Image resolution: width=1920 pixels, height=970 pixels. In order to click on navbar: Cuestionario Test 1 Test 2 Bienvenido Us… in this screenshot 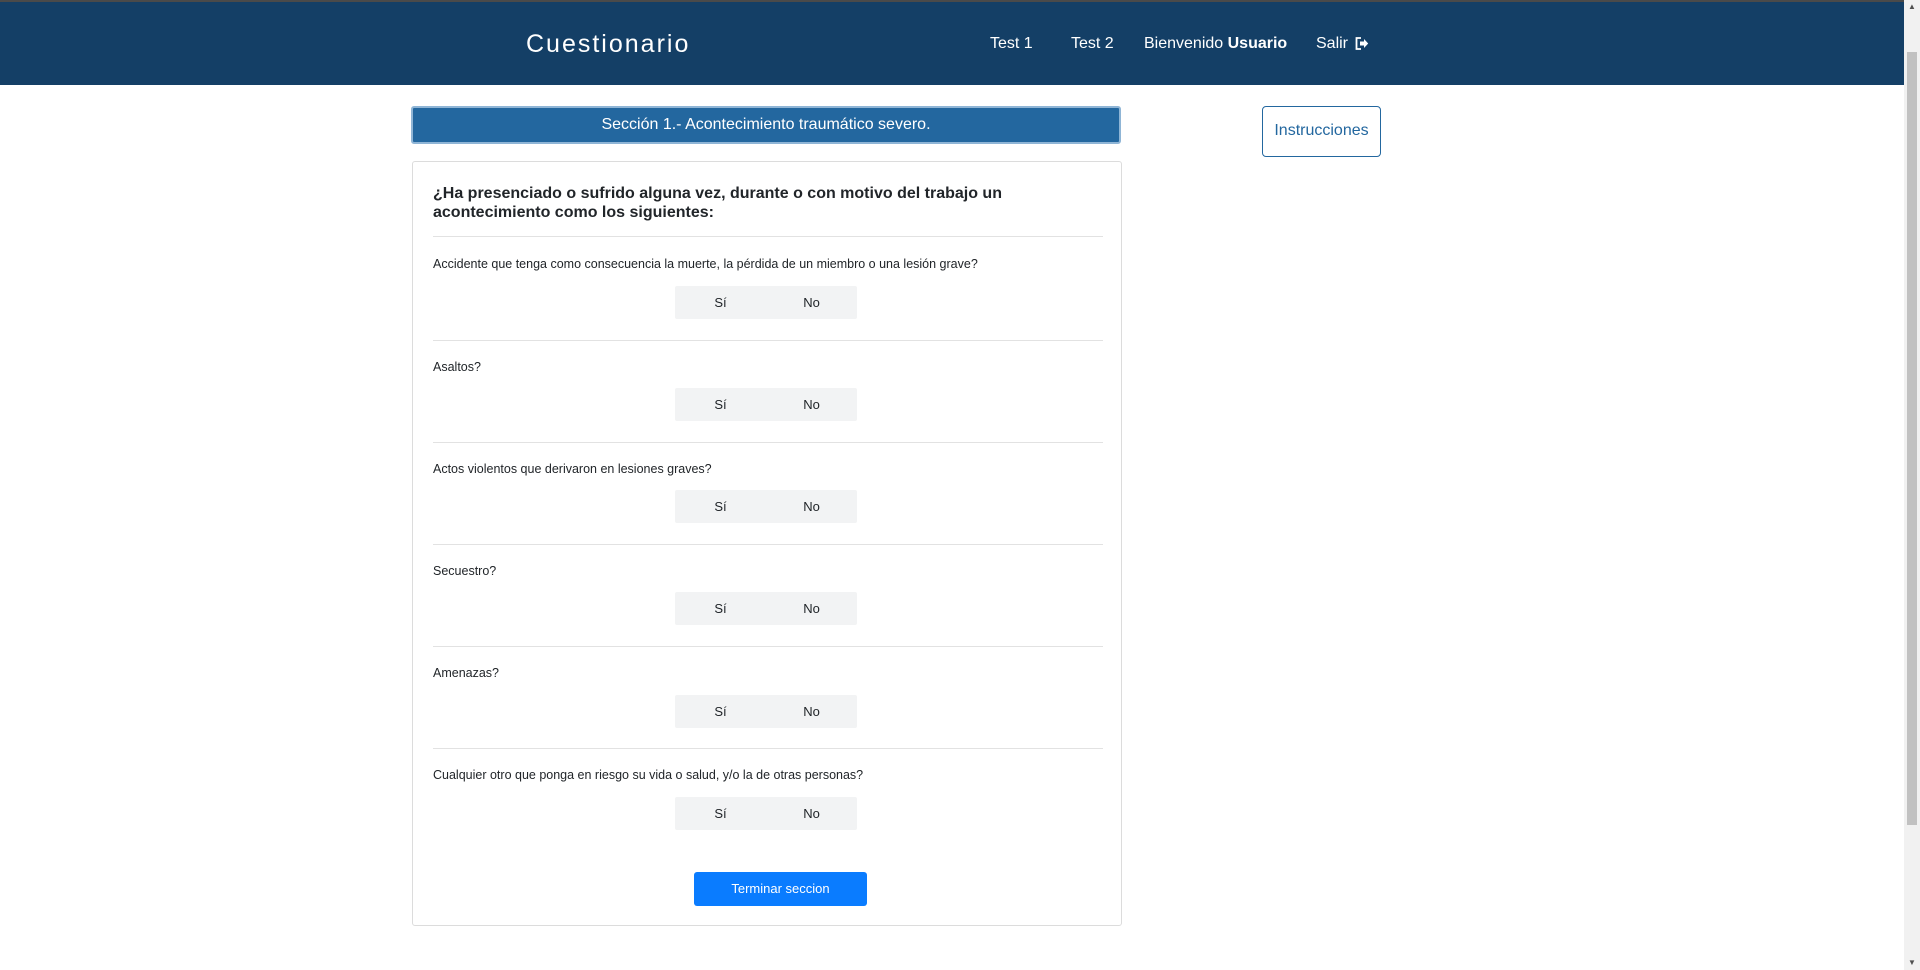, I will do `click(952, 43)`.